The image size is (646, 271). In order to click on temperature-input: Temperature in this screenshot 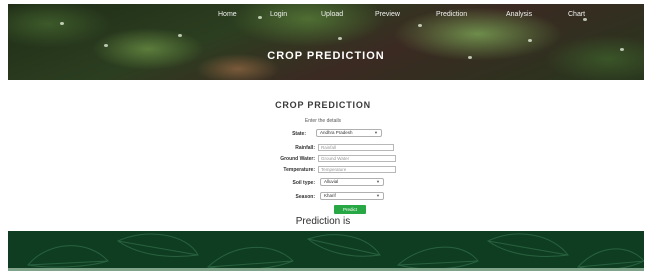, I will do `click(357, 169)`.